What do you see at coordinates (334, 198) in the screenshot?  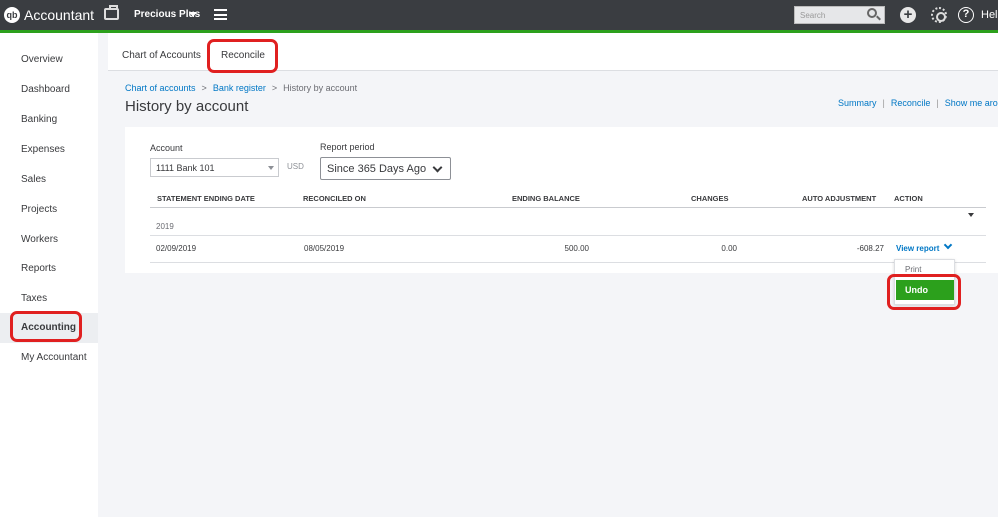 I see `column-header-reconciled-on: RECONCILED ON` at bounding box center [334, 198].